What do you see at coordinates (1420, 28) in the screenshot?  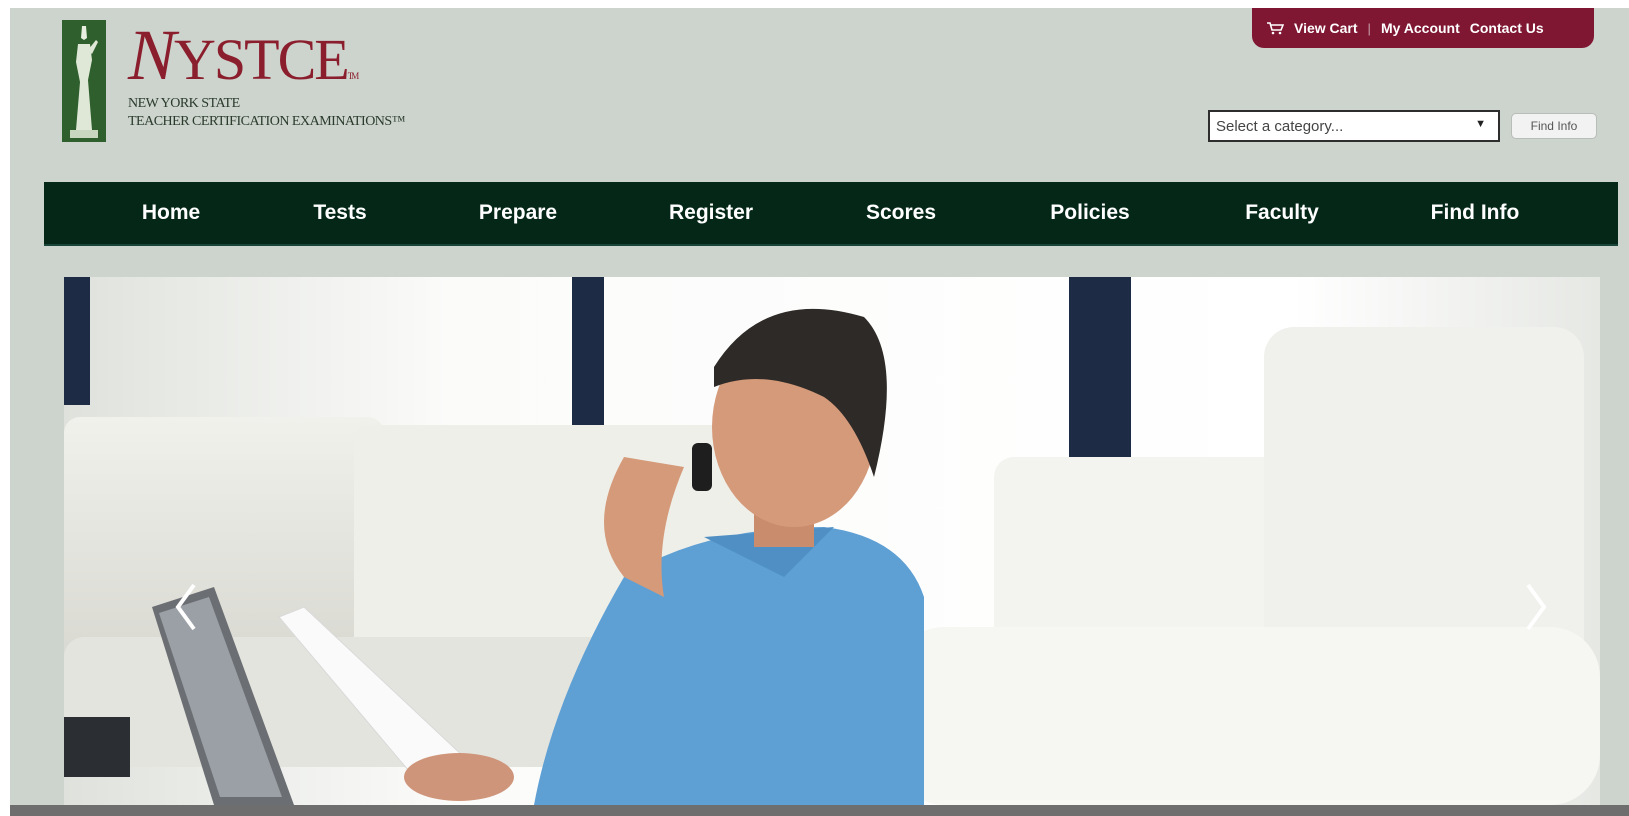 I see `my-account-link: My Account` at bounding box center [1420, 28].